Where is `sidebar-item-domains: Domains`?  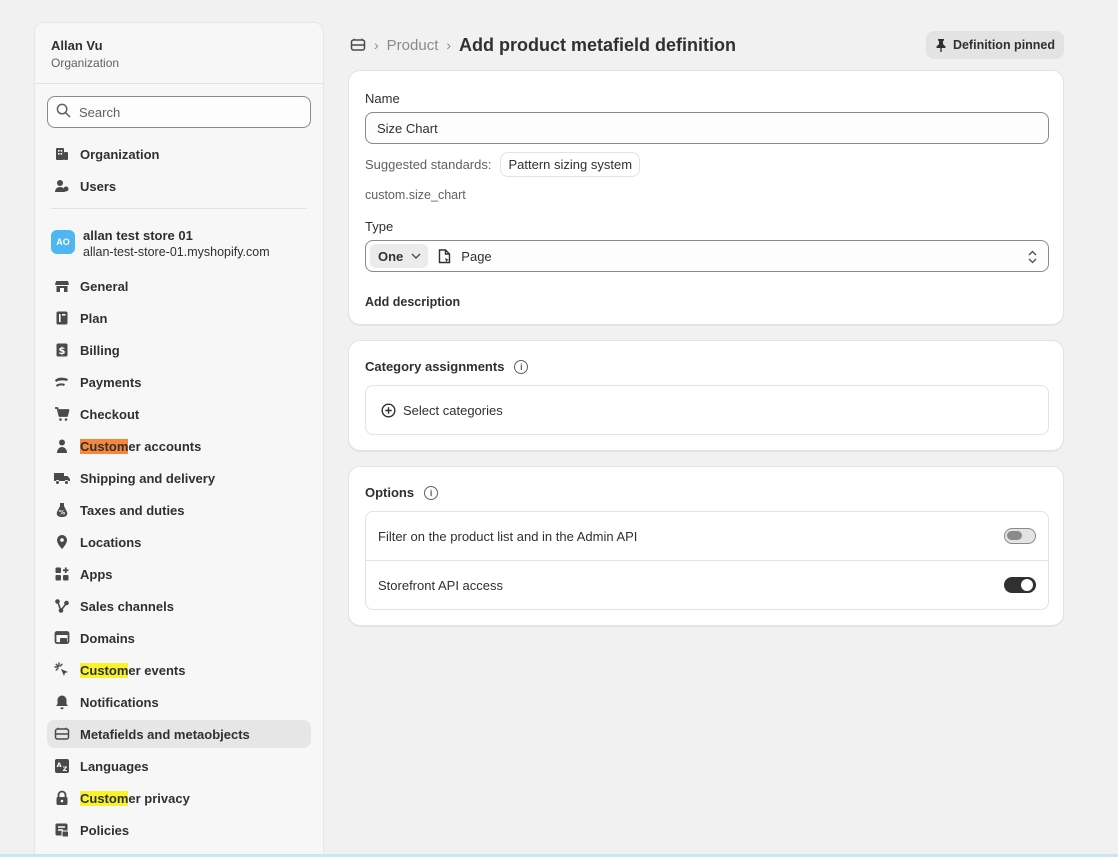
sidebar-item-domains: Domains is located at coordinates (179, 638).